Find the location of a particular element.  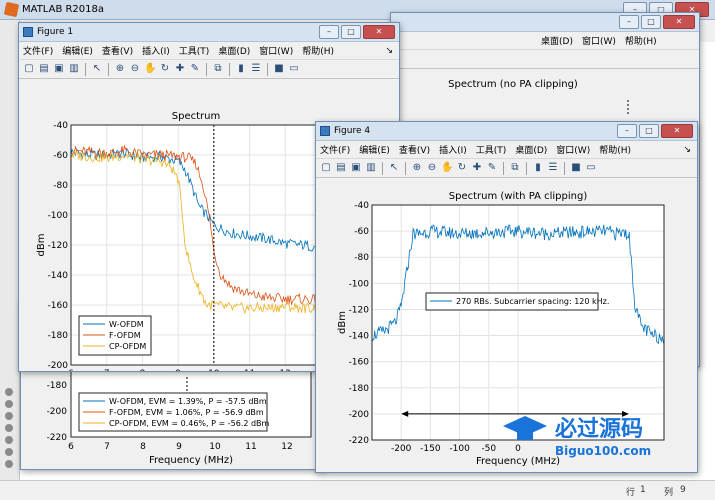

y-tick-label: -120 is located at coordinates (58, 246).